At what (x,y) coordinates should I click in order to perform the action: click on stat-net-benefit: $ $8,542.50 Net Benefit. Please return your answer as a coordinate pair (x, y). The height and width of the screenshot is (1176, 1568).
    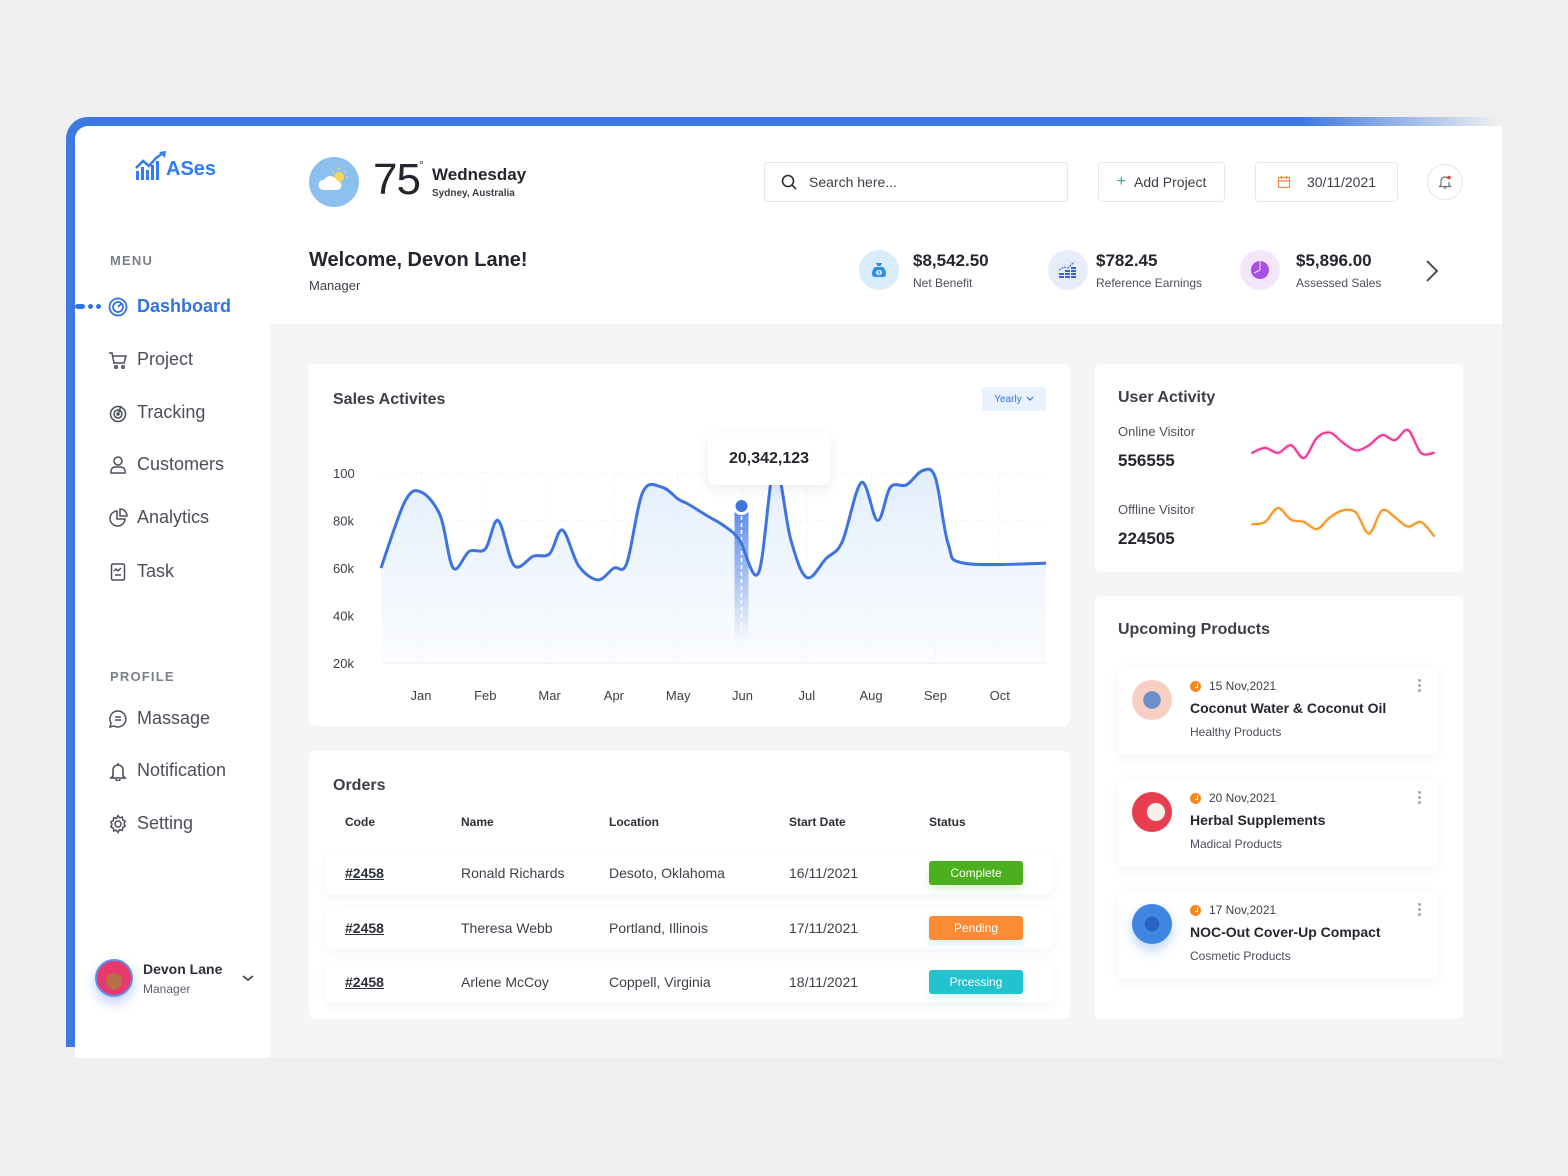
    Looking at the image, I should click on (924, 270).